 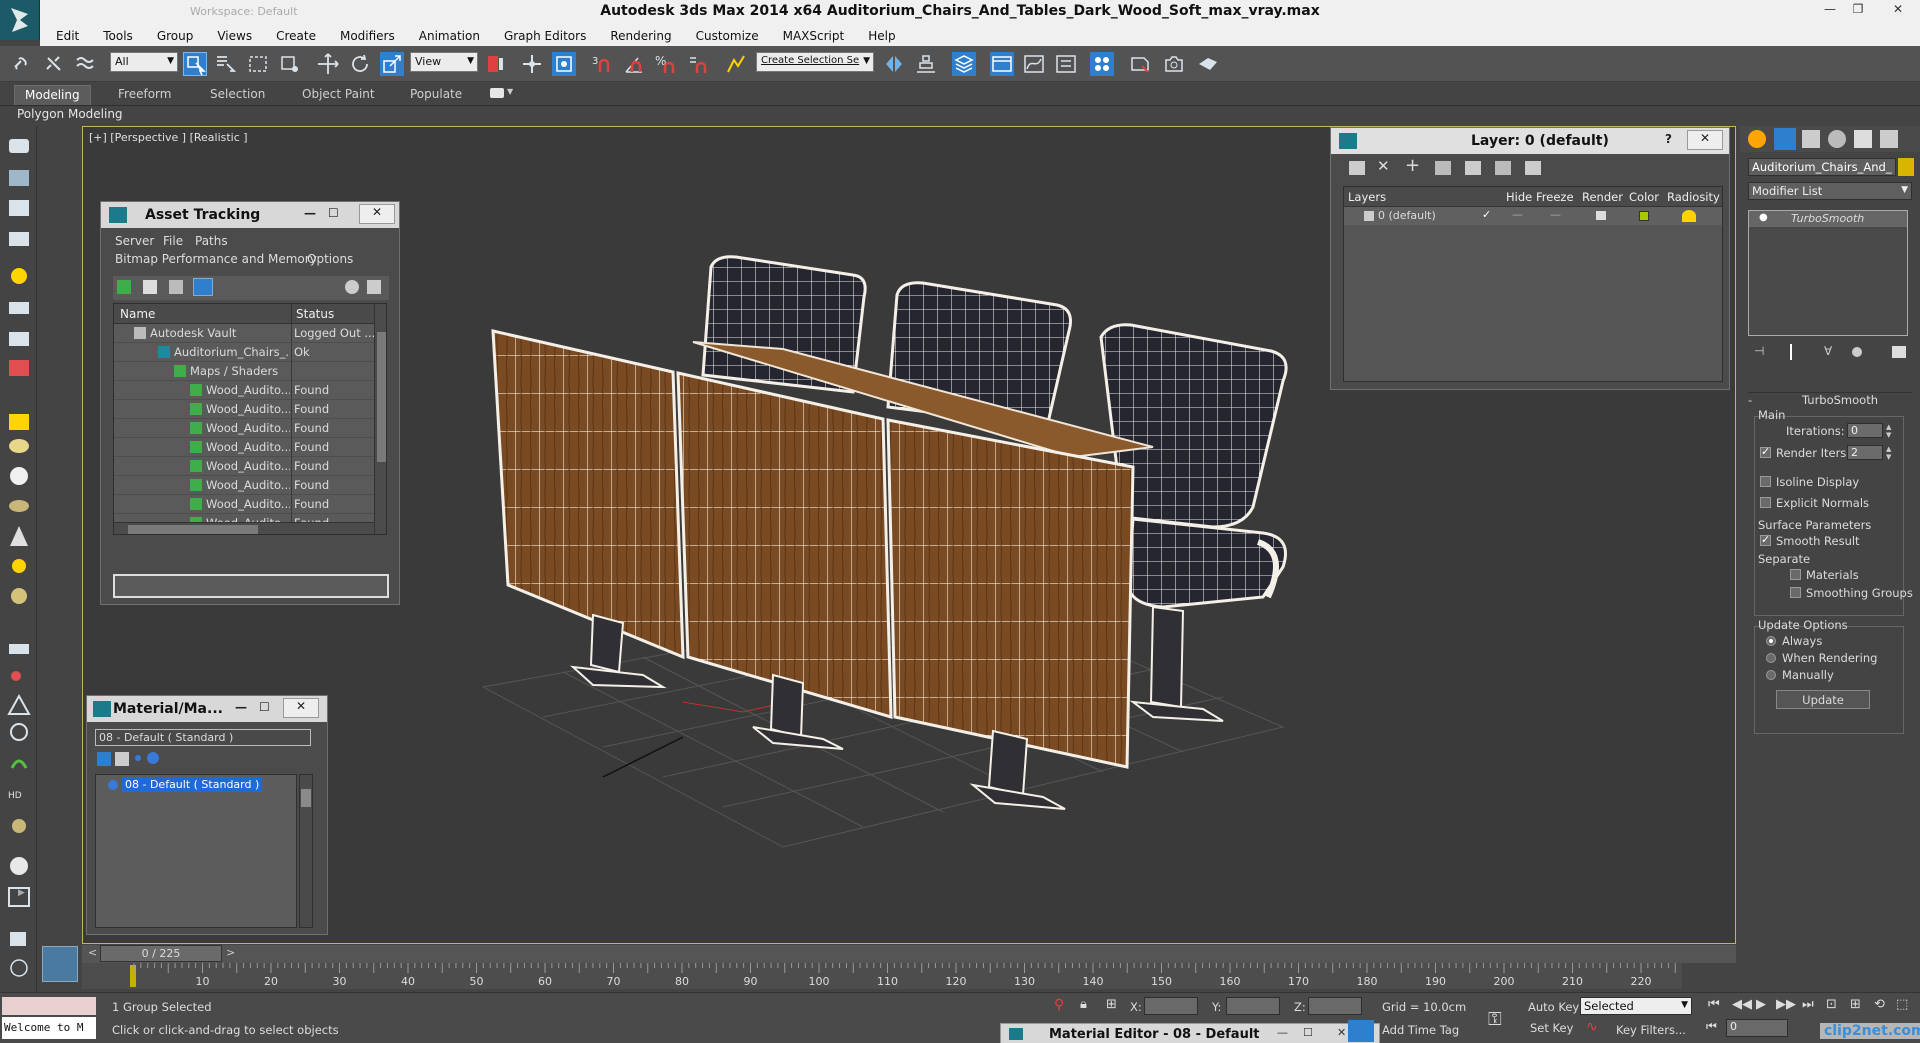 What do you see at coordinates (290, 64) in the screenshot?
I see `window-crossing-icon` at bounding box center [290, 64].